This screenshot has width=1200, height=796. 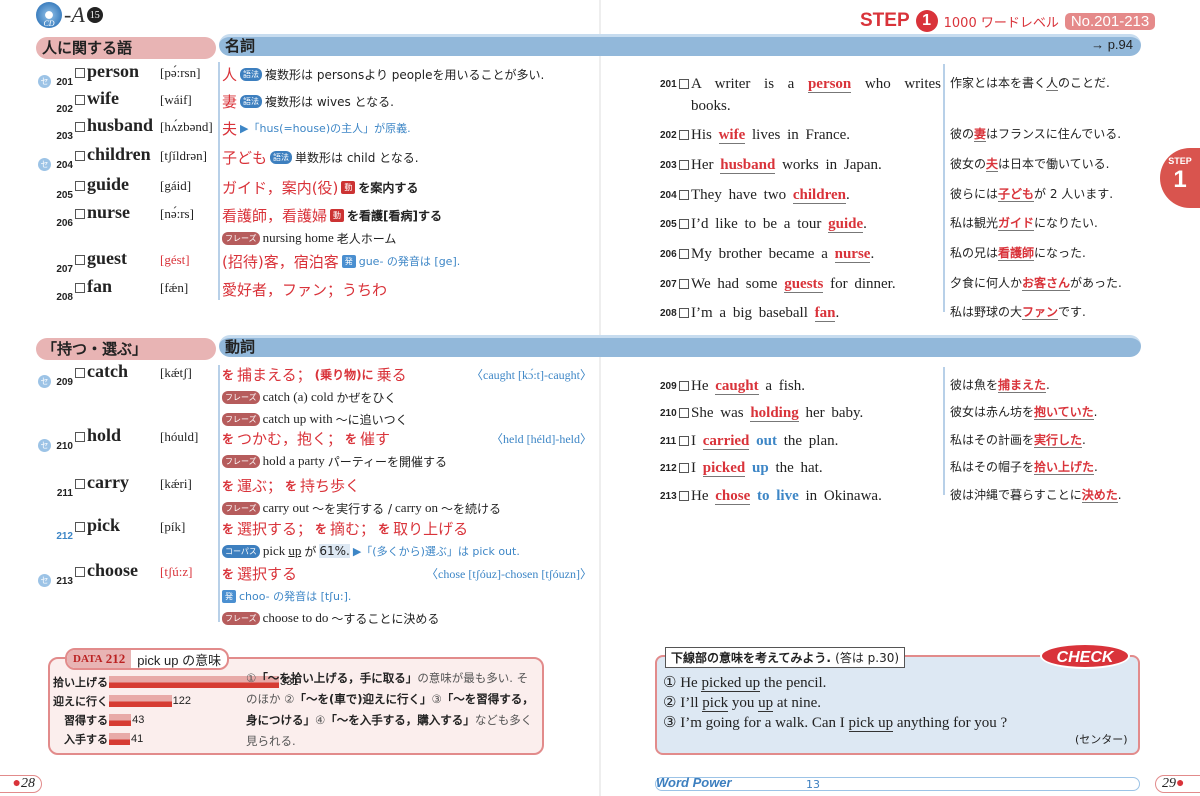 What do you see at coordinates (240, 46) in the screenshot?
I see `pos-label: 名詞` at bounding box center [240, 46].